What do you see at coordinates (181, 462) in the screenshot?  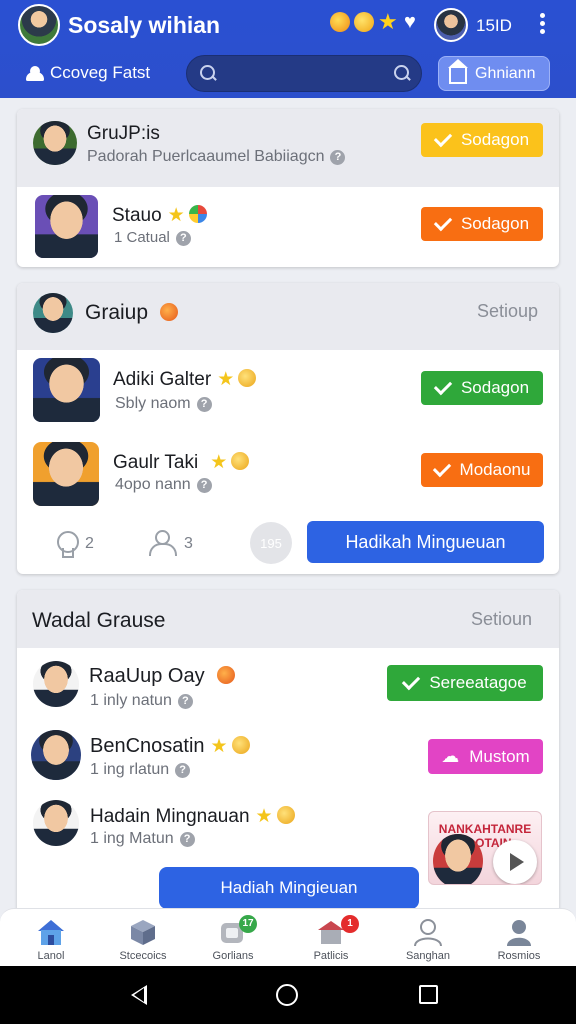 I see `item-name: Gaulr Taki ★` at bounding box center [181, 462].